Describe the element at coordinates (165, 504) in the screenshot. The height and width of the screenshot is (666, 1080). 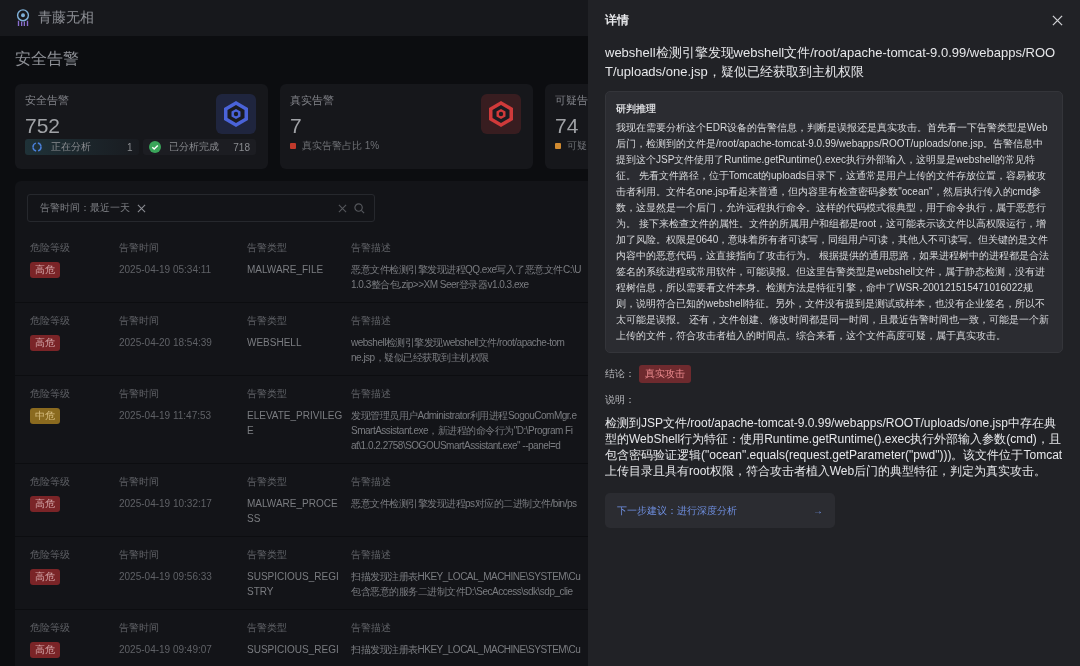
I see `alert-time: 2025-04-19 10:32:17` at that location.